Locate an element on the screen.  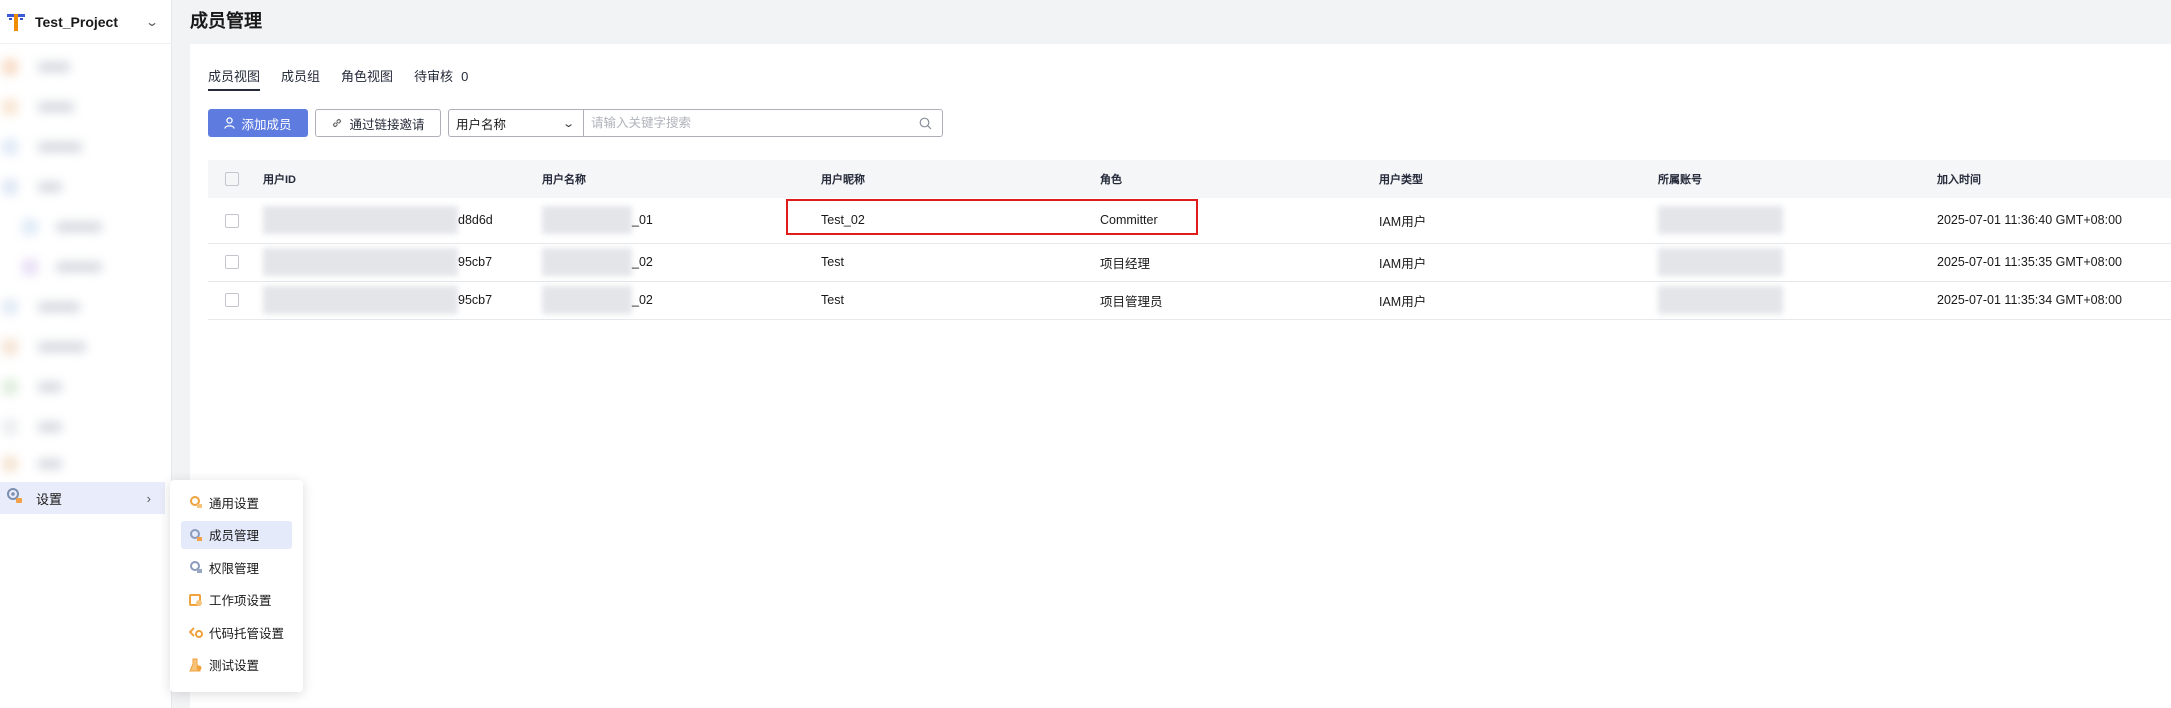
submenu-item-test-settings: 测试设置 is located at coordinates (236, 665).